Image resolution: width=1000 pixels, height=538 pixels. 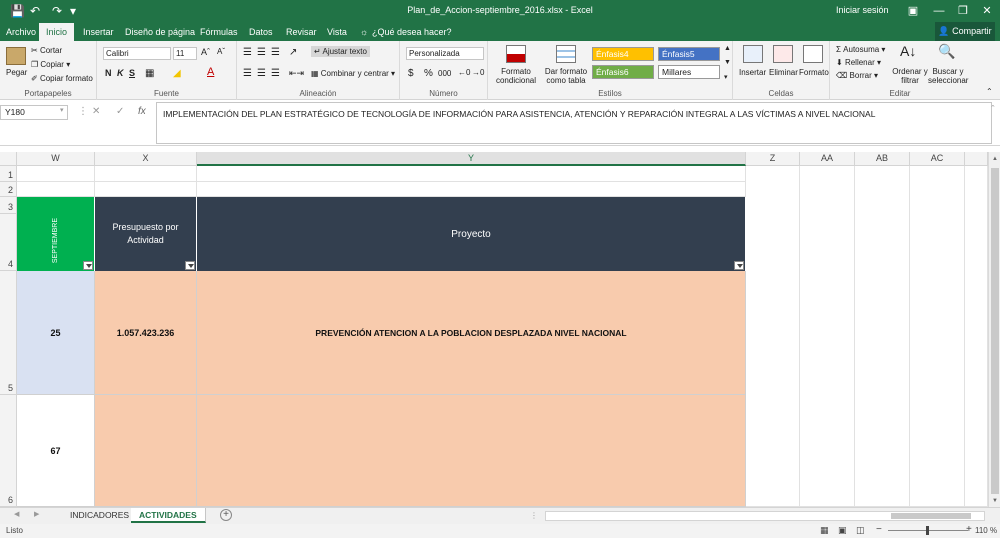 What do you see at coordinates (8, 189) in the screenshot?
I see `row-header-2: 2` at bounding box center [8, 189].